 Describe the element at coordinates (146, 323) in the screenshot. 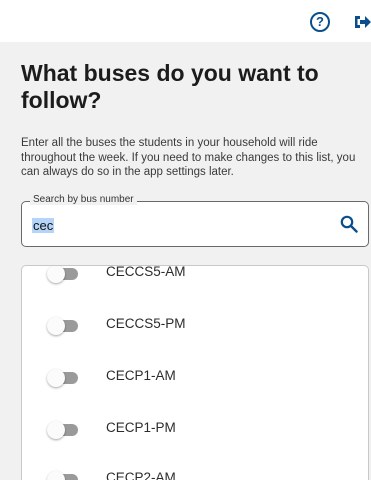

I see `bus-label: CECCS5-PM` at that location.